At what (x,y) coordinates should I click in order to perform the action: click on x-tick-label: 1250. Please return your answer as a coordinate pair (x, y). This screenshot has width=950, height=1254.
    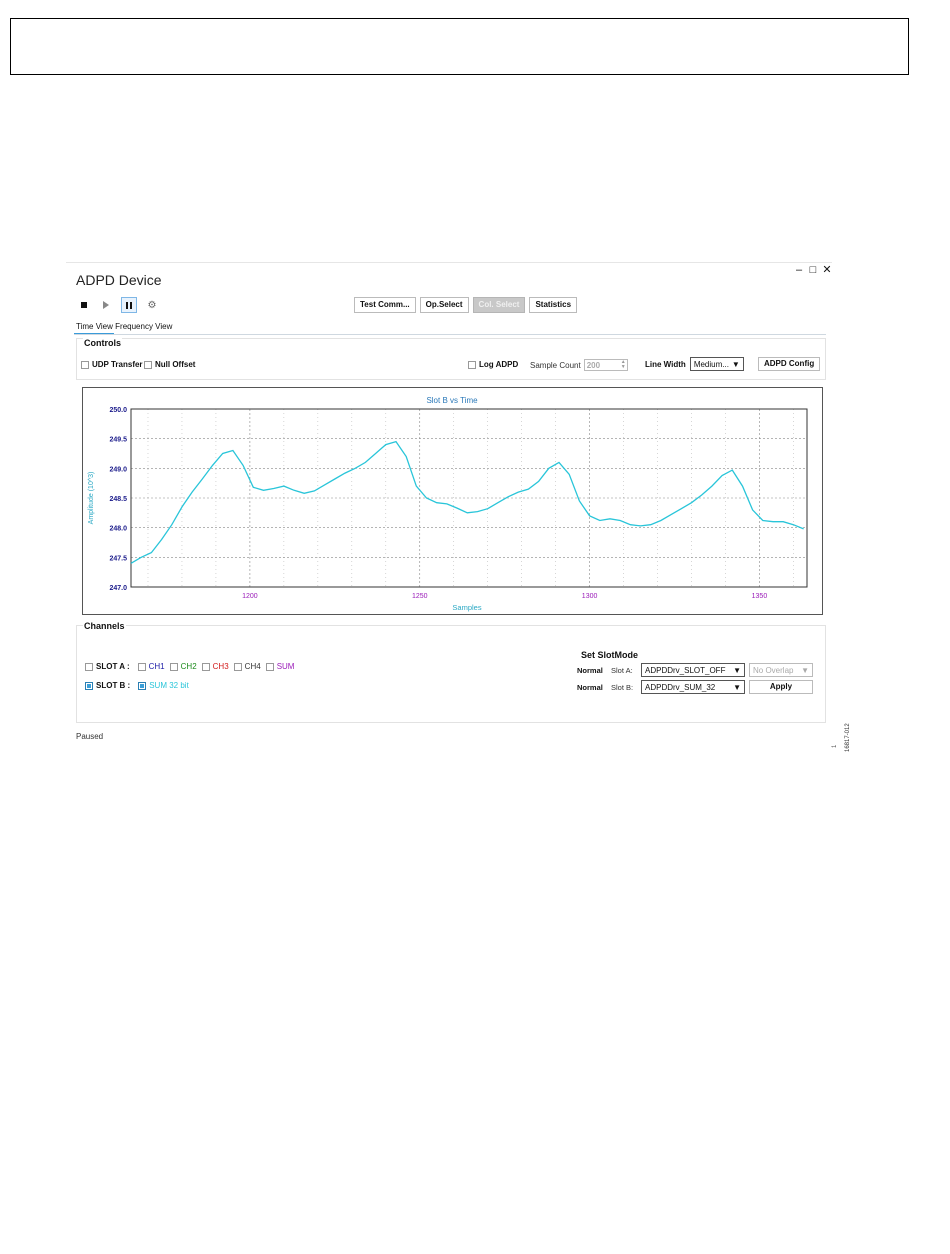
    Looking at the image, I should click on (420, 596).